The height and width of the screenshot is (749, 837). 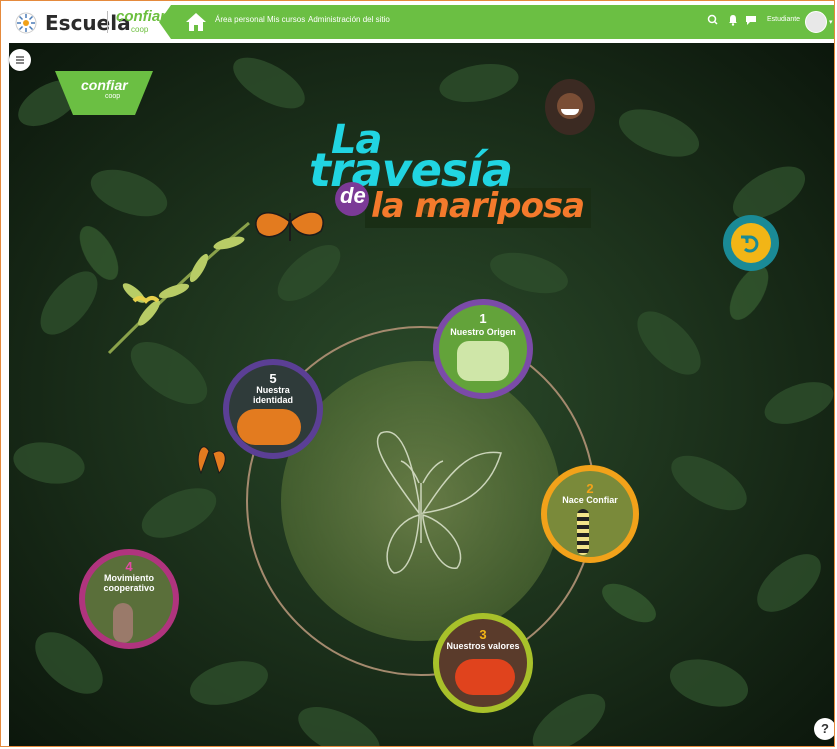 I want to click on confiar-side-logo: confiar coop, so click(x=104, y=93).